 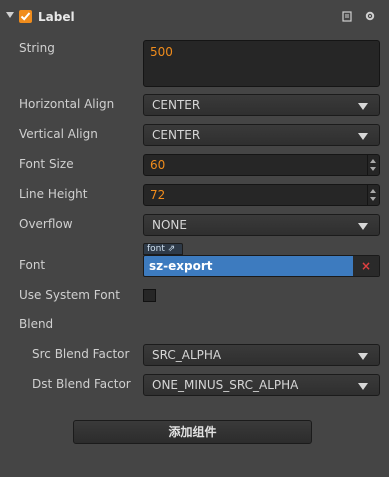 I want to click on external-link-icon: ⇗, so click(x=171, y=249).